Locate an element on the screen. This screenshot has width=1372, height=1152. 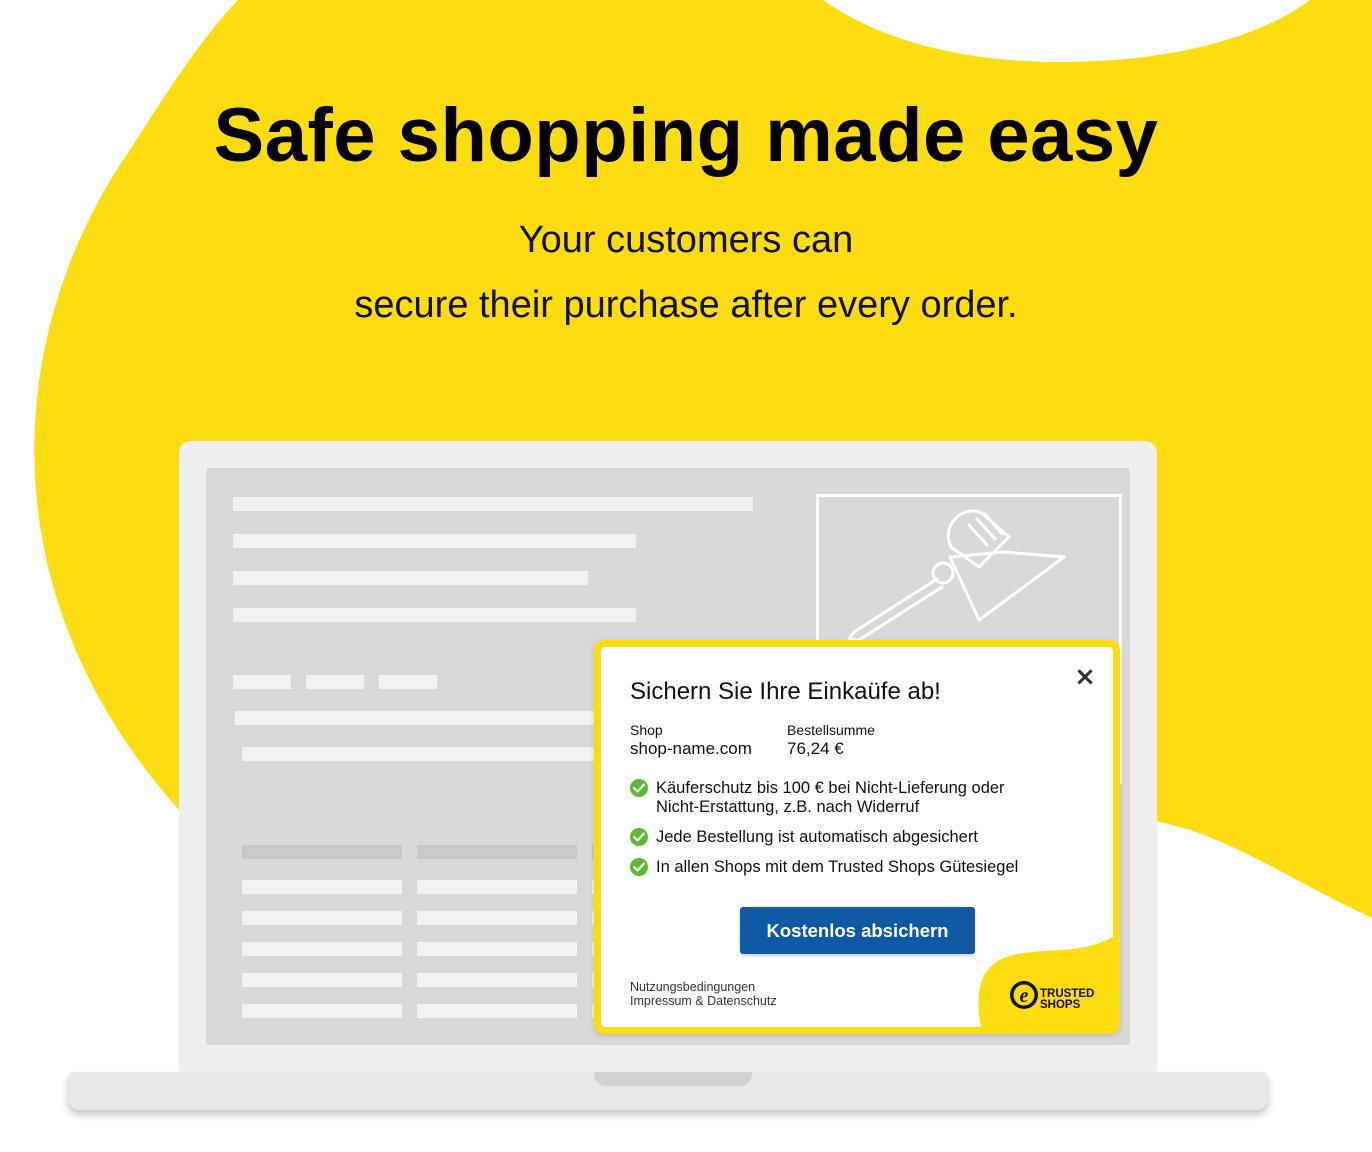
hero-subline-2: secure their purchase after every order. is located at coordinates (686, 305).